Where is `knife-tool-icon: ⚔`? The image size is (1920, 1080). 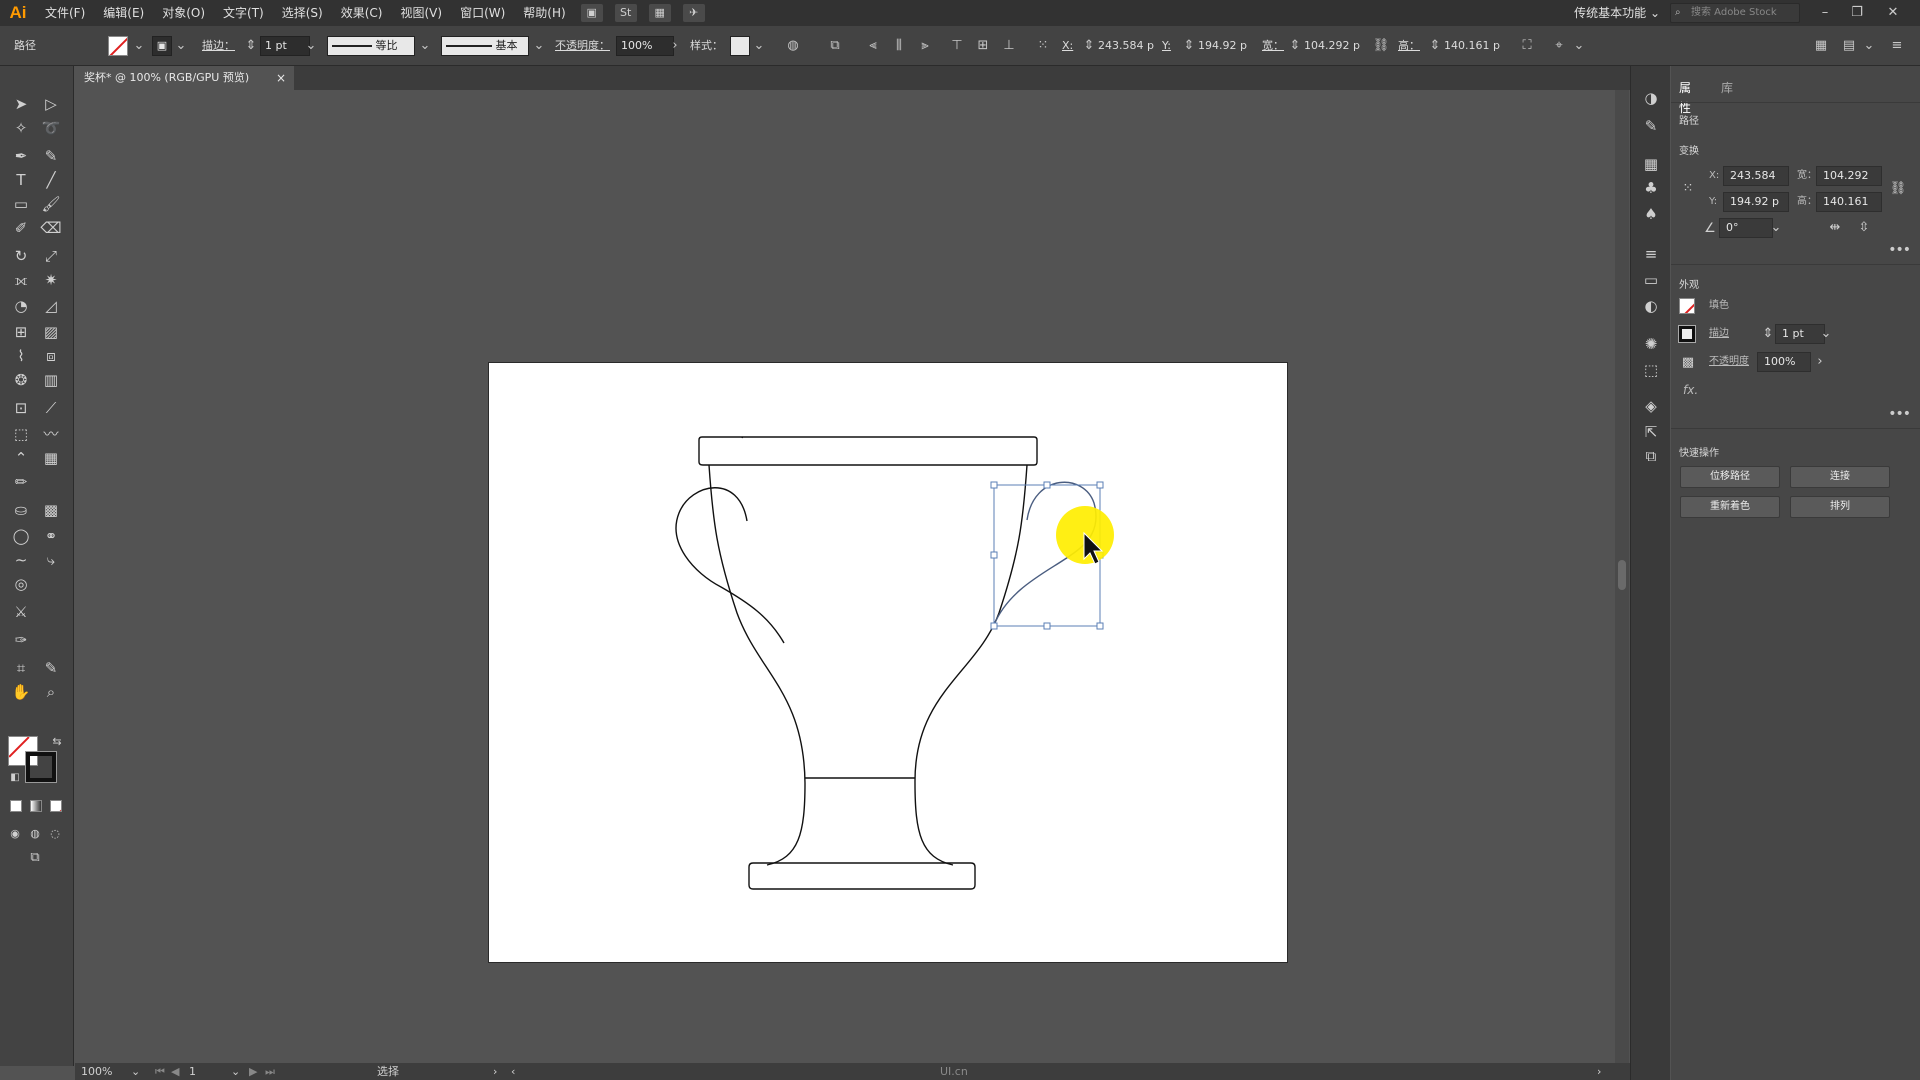 knife-tool-icon: ⚔ is located at coordinates (21, 612).